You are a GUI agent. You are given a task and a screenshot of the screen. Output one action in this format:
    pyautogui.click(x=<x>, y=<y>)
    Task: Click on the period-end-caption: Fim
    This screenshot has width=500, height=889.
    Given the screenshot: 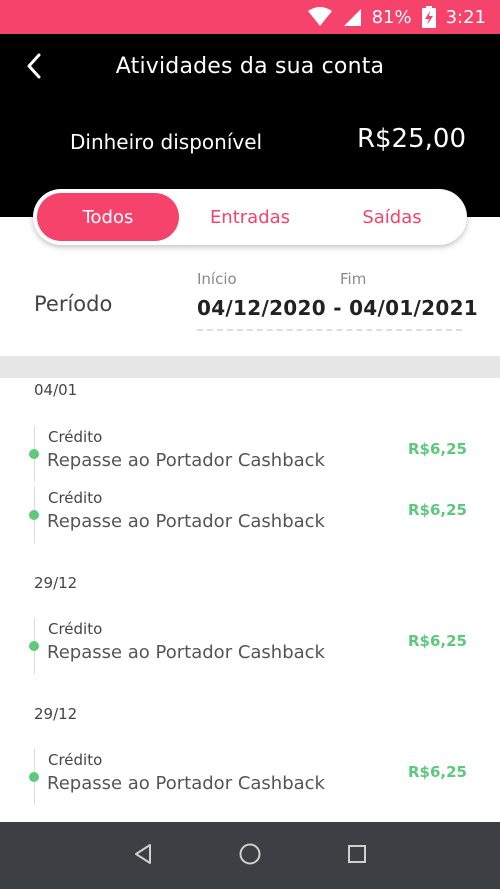 What is the action you would take?
    pyautogui.click(x=353, y=279)
    